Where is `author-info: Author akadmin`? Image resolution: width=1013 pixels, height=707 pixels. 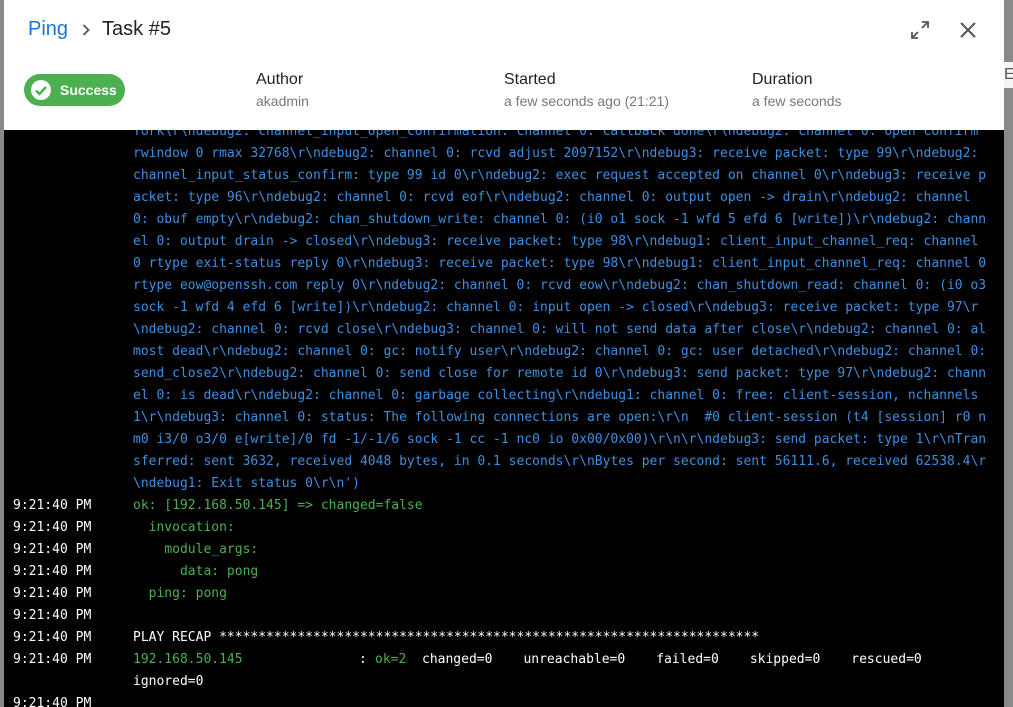
author-info: Author akadmin is located at coordinates (282, 90).